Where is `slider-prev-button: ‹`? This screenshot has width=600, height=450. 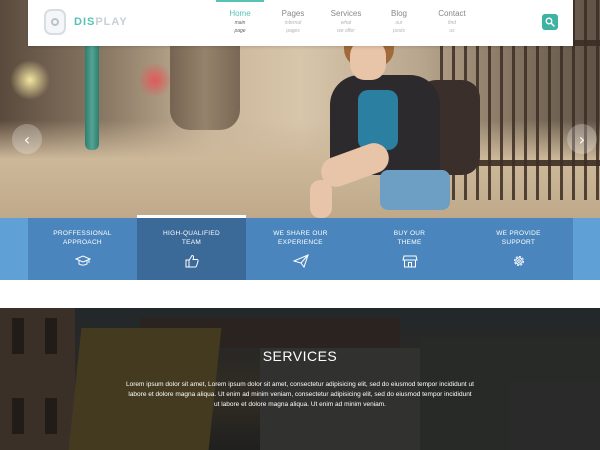 slider-prev-button: ‹ is located at coordinates (27, 139).